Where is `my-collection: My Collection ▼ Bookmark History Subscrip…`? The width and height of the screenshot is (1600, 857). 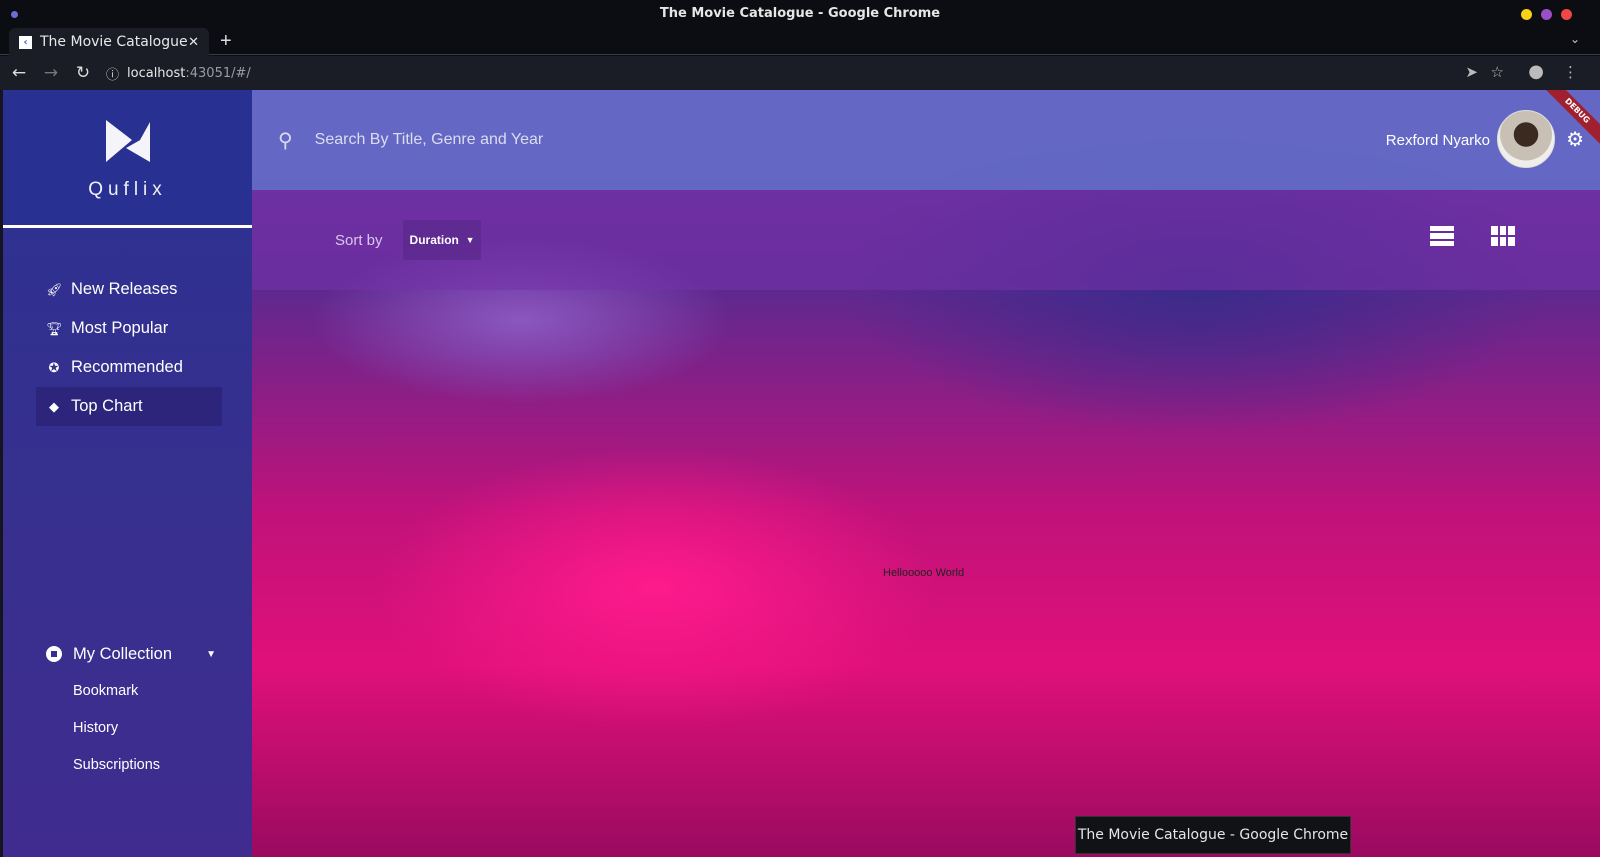 my-collection: My Collection ▼ Bookmark History Subscrip… is located at coordinates (131, 709).